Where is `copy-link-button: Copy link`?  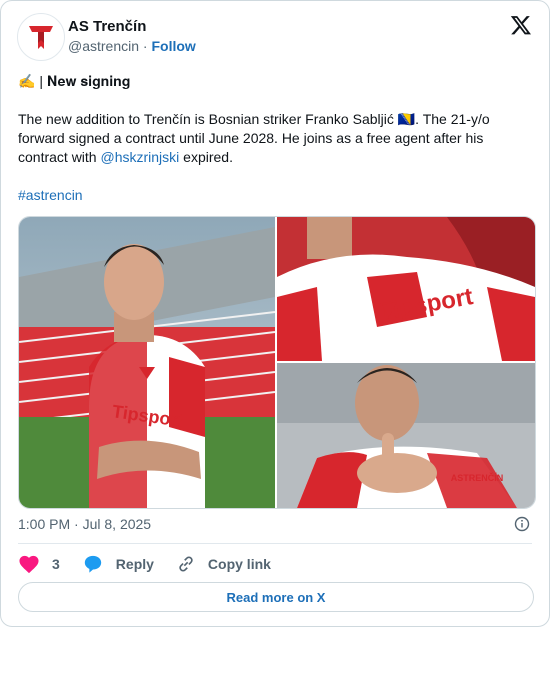 copy-link-button: Copy link is located at coordinates (223, 564).